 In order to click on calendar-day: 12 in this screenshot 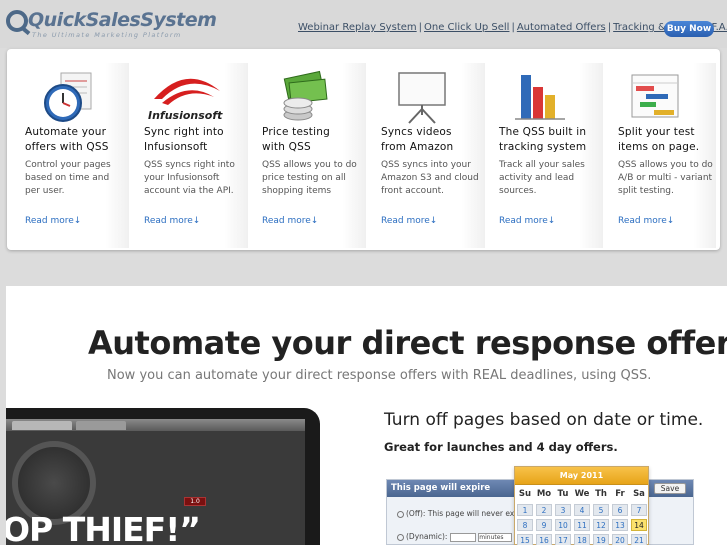, I will do `click(601, 525)`.